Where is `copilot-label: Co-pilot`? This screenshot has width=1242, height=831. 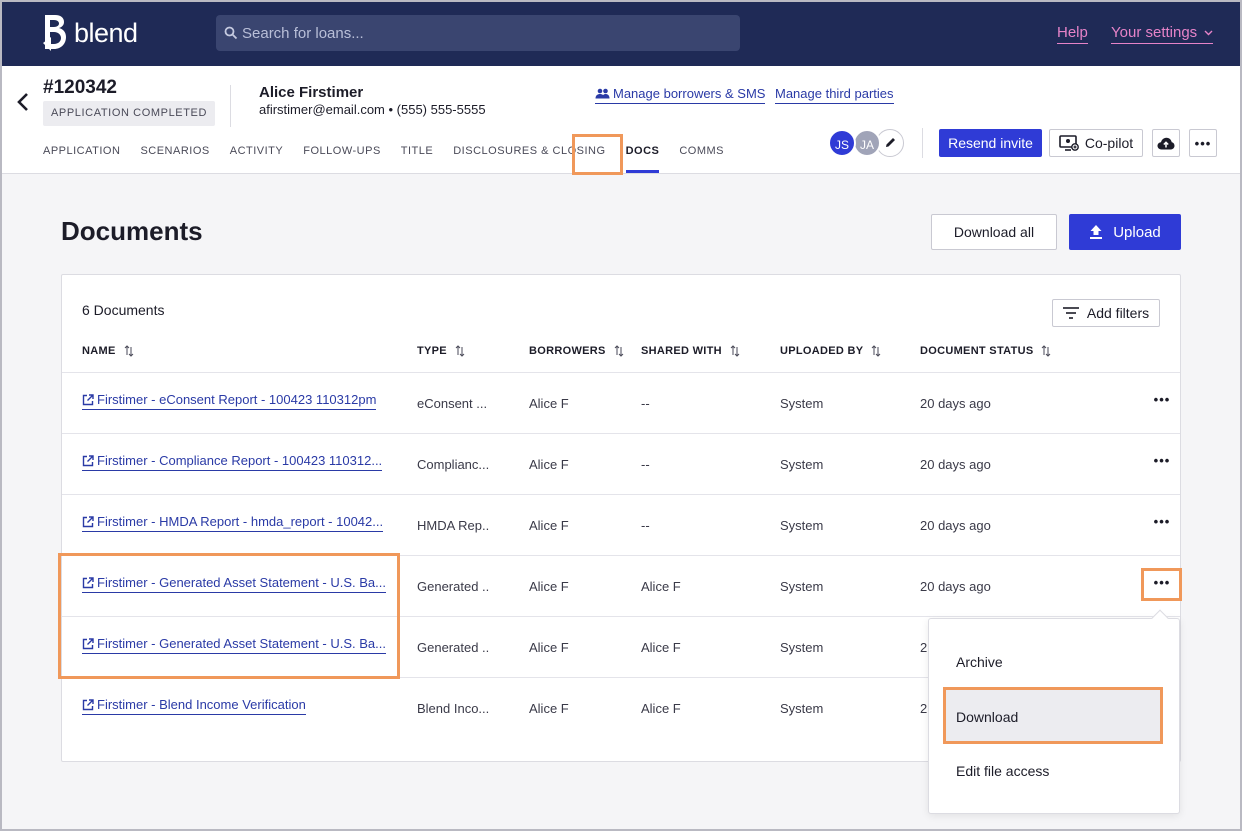 copilot-label: Co-pilot is located at coordinates (1109, 143).